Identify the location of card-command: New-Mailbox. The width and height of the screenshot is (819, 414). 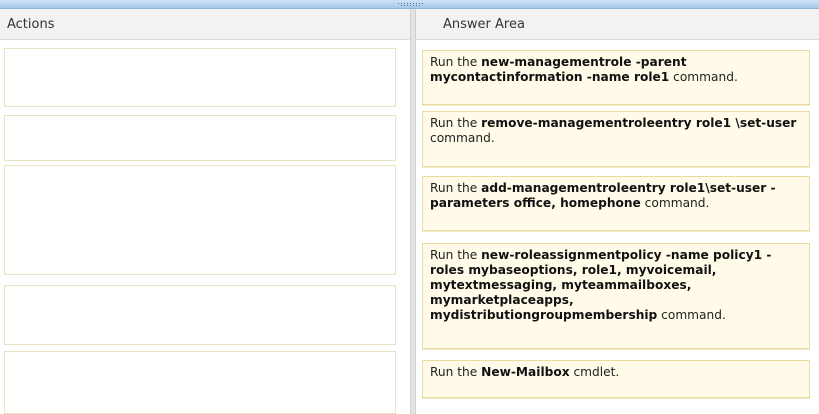
(525, 372).